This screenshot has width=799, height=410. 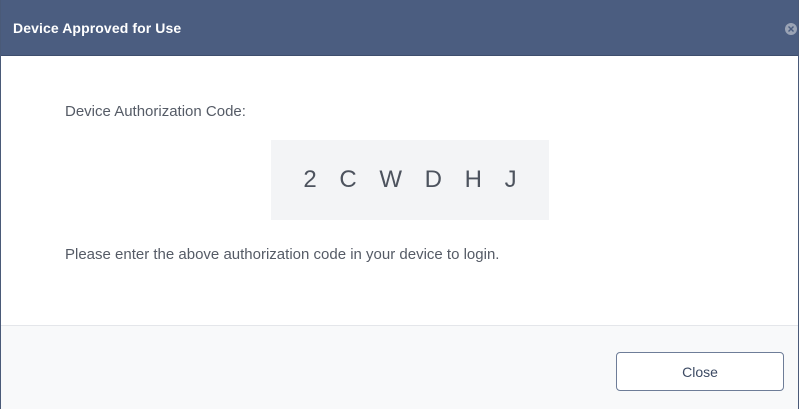 I want to click on authorization-code-value: 2 C W D H J, so click(x=414, y=179).